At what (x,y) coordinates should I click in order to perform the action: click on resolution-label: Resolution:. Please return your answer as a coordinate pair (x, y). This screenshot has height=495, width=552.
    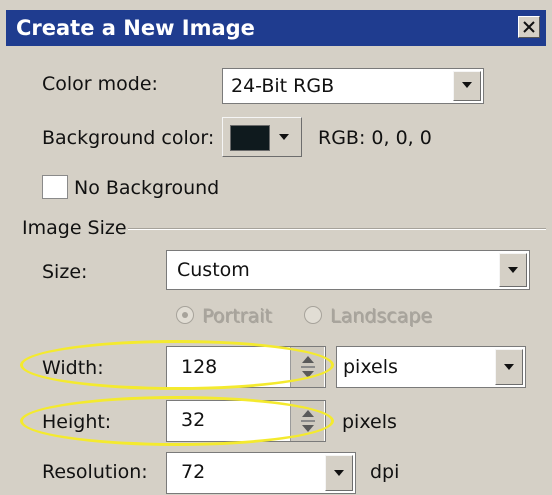
    Looking at the image, I should click on (95, 472).